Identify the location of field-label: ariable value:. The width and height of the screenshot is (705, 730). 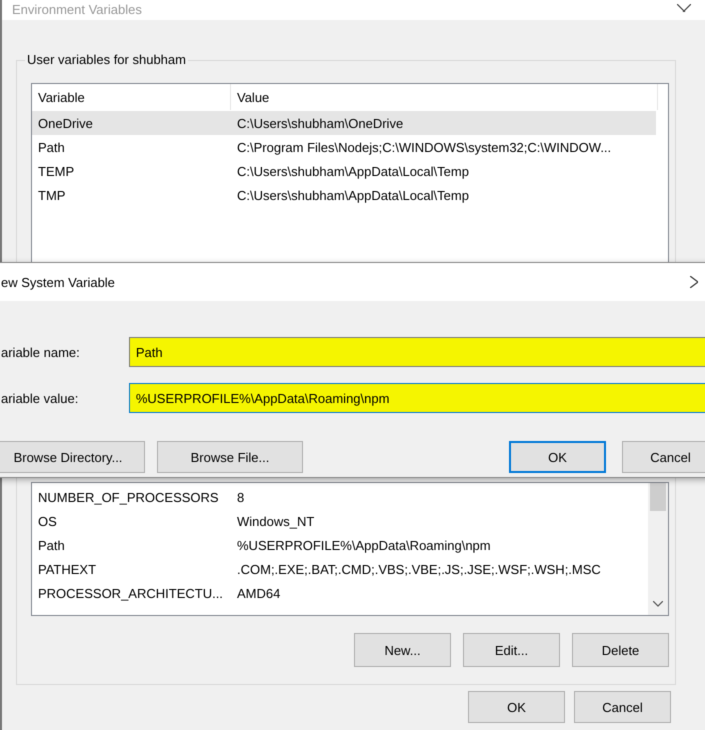
(40, 398).